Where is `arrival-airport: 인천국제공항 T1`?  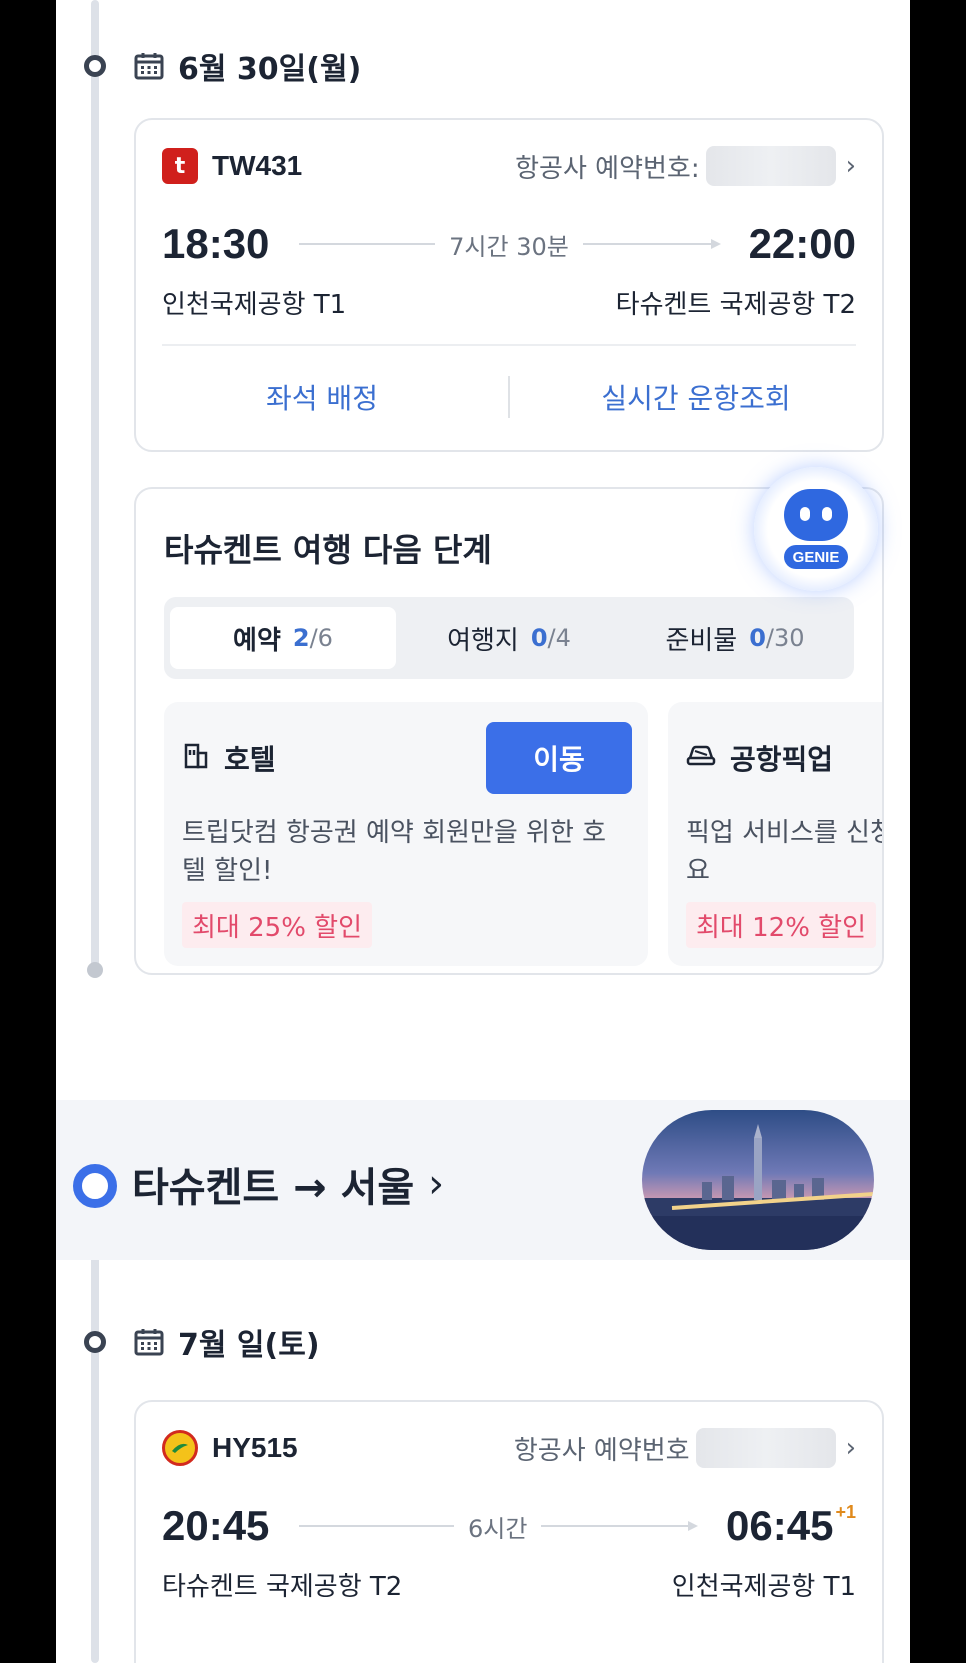 arrival-airport: 인천국제공항 T1 is located at coordinates (763, 1587).